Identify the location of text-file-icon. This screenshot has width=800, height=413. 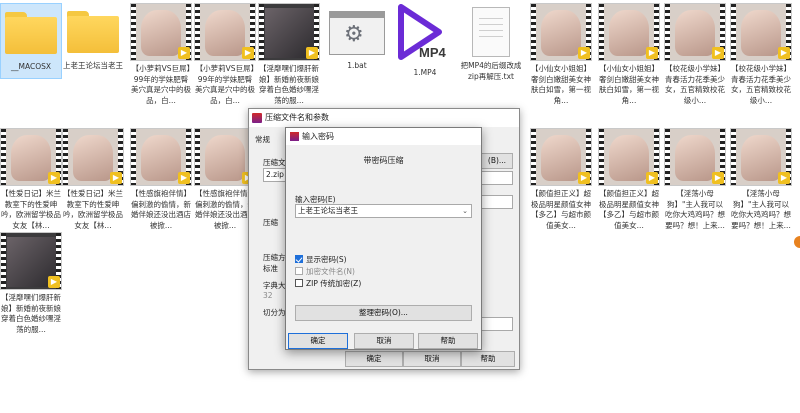
(491, 32).